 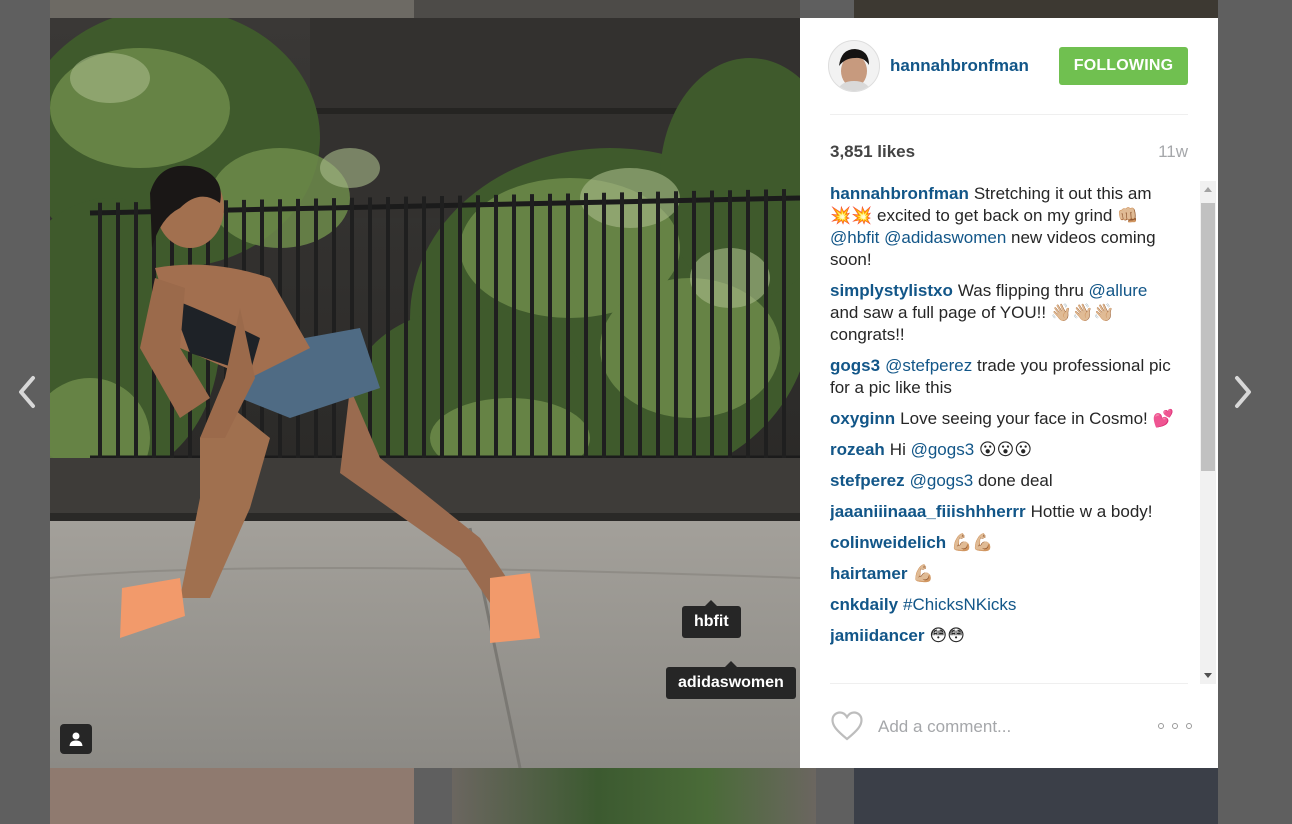 What do you see at coordinates (1208, 337) in the screenshot?
I see `scrollbar-thumb` at bounding box center [1208, 337].